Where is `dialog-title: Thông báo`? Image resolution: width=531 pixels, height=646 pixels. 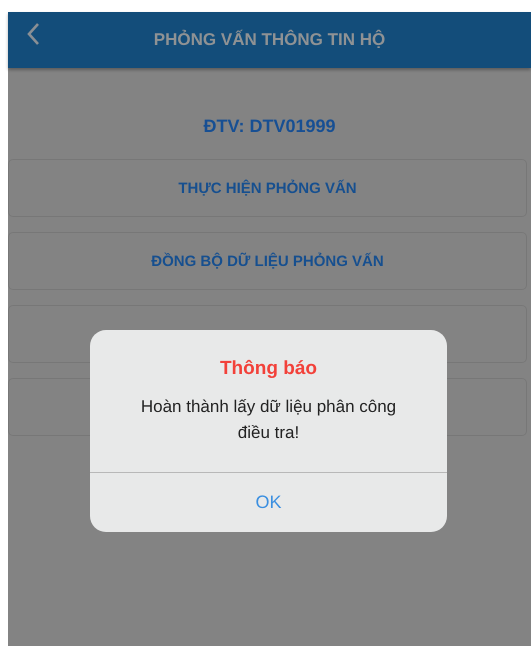
dialog-title: Thông báo is located at coordinates (269, 369).